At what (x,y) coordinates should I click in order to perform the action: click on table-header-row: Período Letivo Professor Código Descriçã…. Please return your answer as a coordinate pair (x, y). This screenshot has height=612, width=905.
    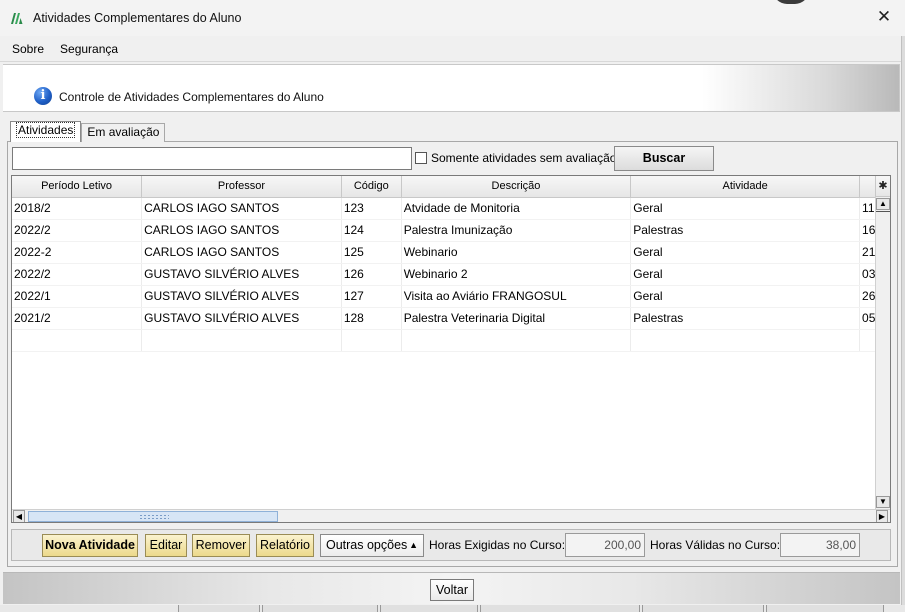
    Looking at the image, I should click on (451, 187).